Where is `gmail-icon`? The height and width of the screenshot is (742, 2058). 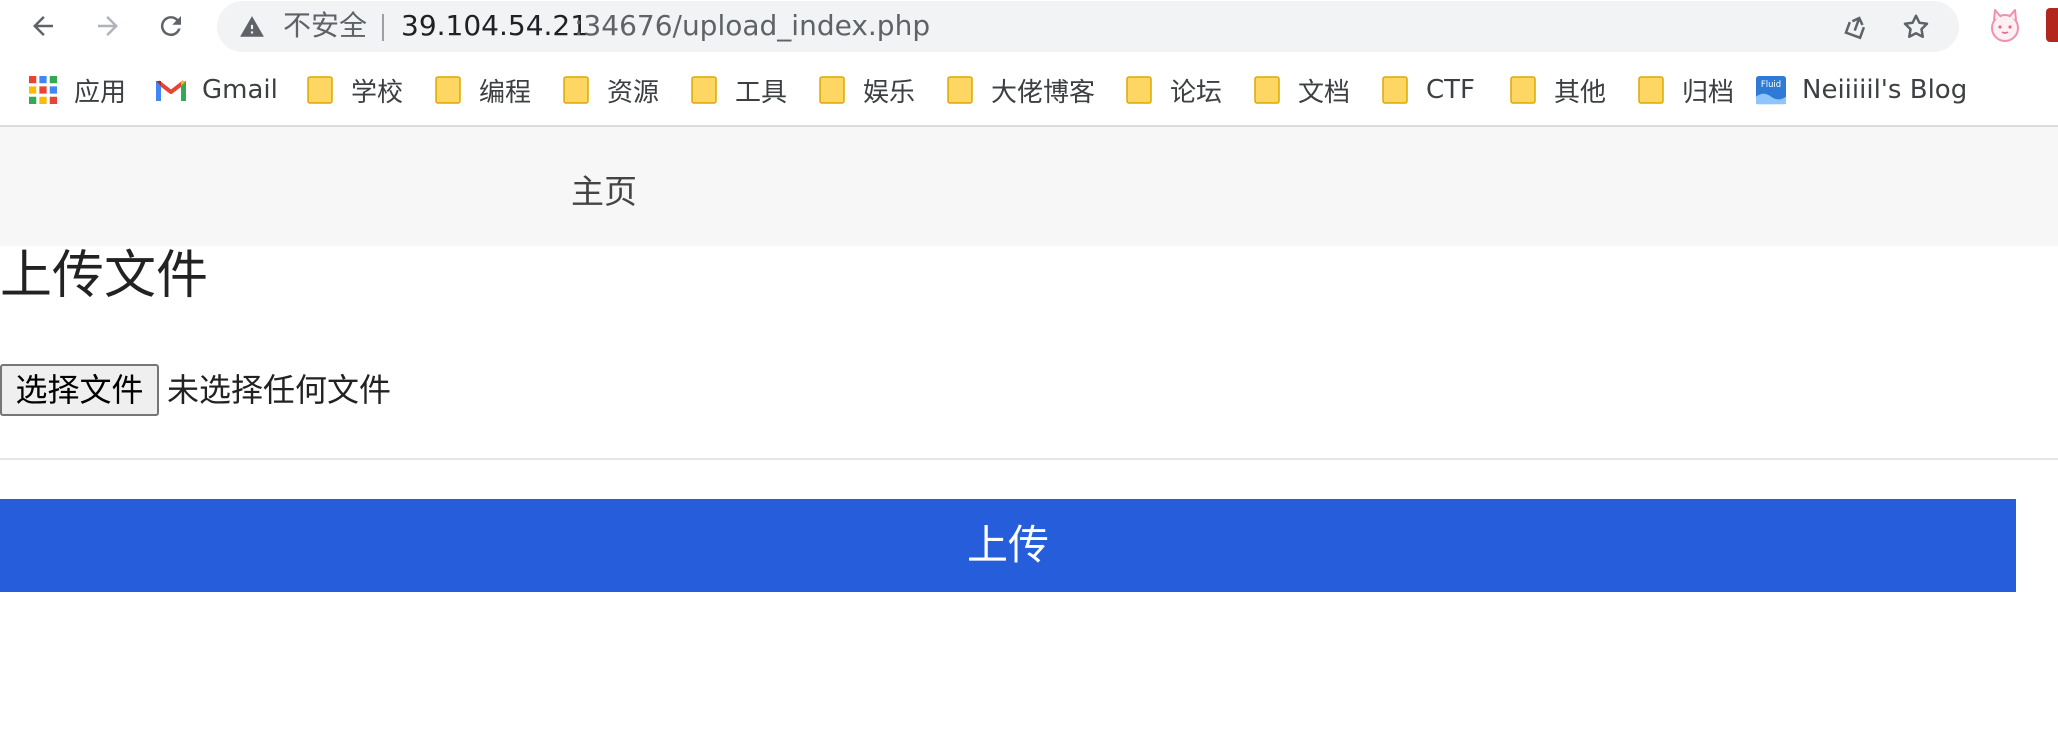 gmail-icon is located at coordinates (171, 90).